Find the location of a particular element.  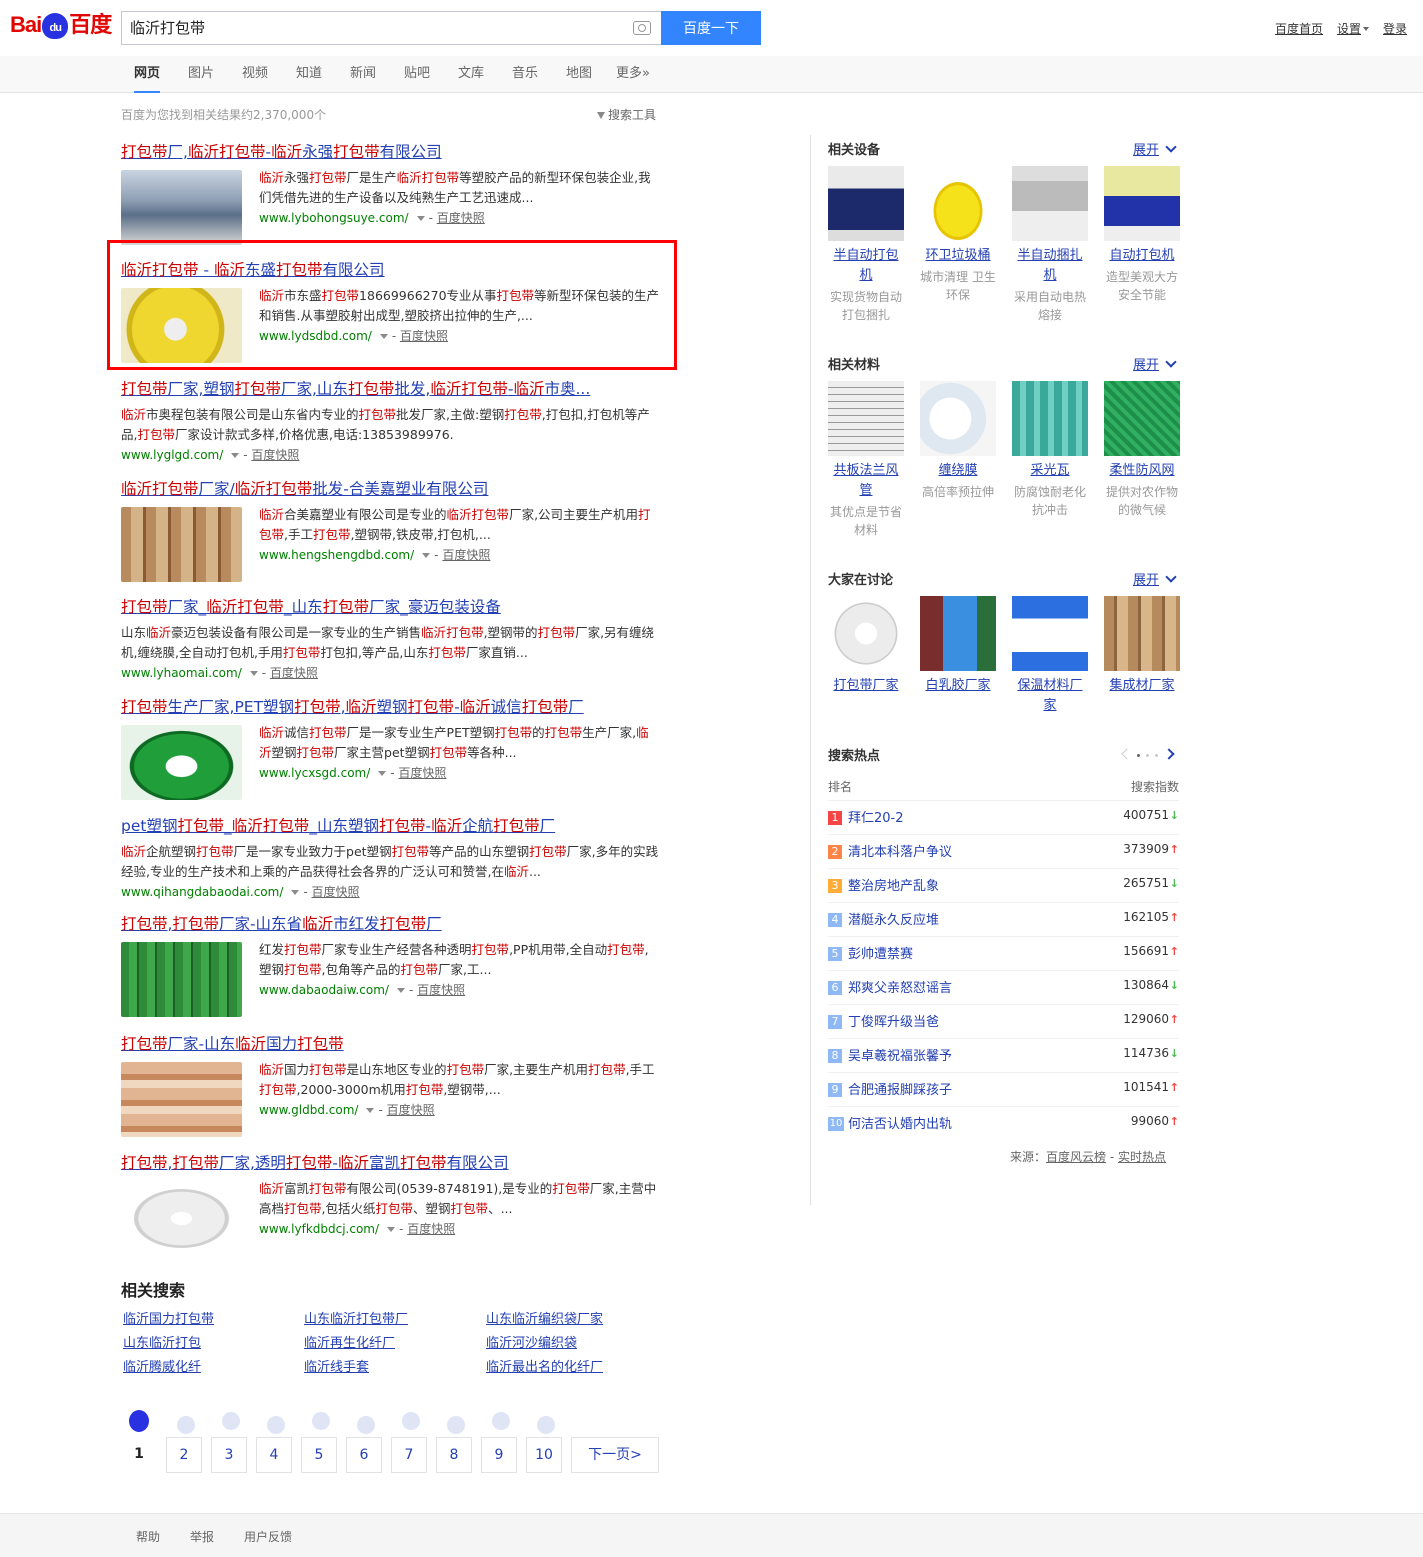

tab-map: 地图 is located at coordinates (579, 74).